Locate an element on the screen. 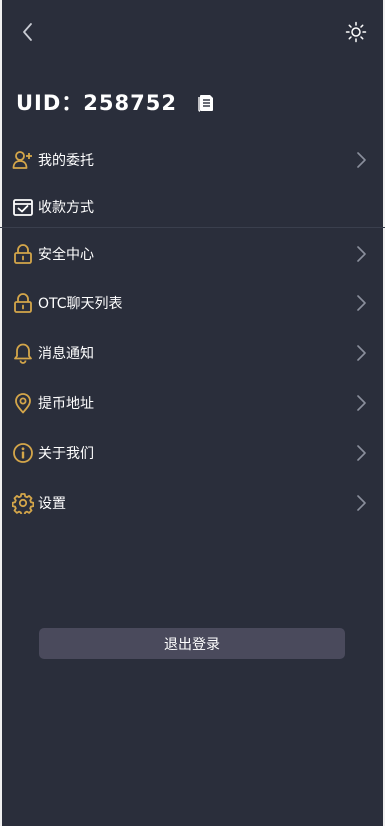 This screenshot has height=826, width=385. menu-item-label: 提币地址 is located at coordinates (66, 404).